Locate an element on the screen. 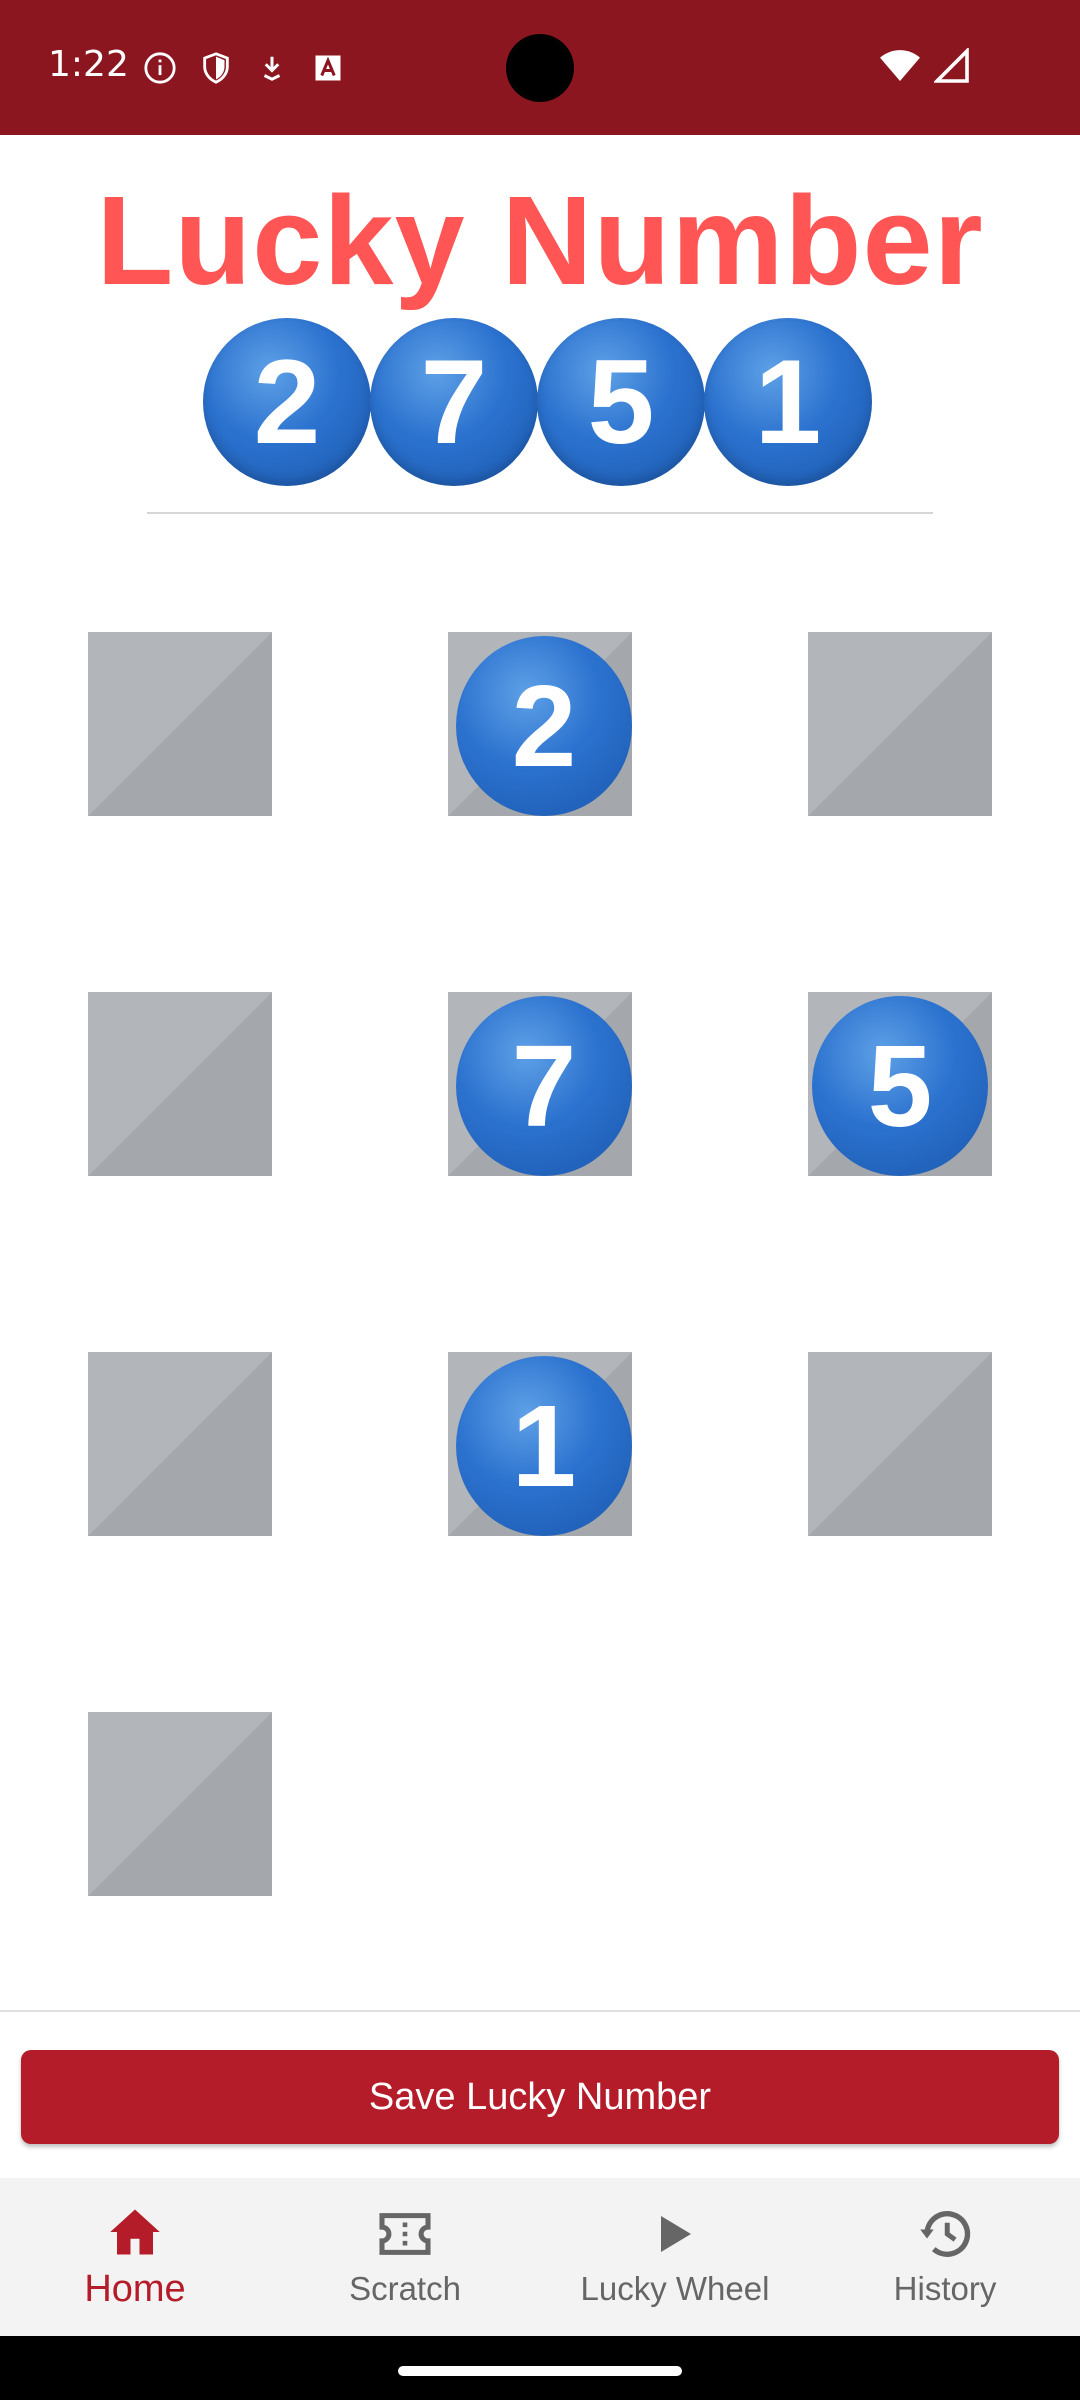 The image size is (1080, 2400). info-icon is located at coordinates (160, 68).